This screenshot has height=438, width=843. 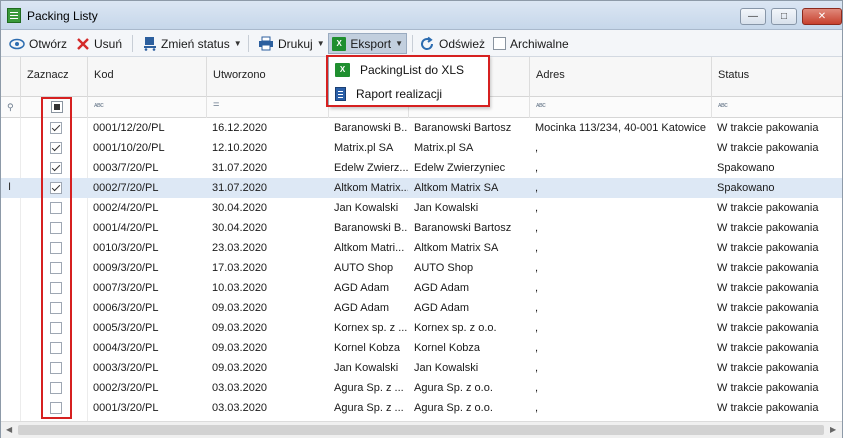 I want to click on refresh-button: Odśwież, so click(x=452, y=43).